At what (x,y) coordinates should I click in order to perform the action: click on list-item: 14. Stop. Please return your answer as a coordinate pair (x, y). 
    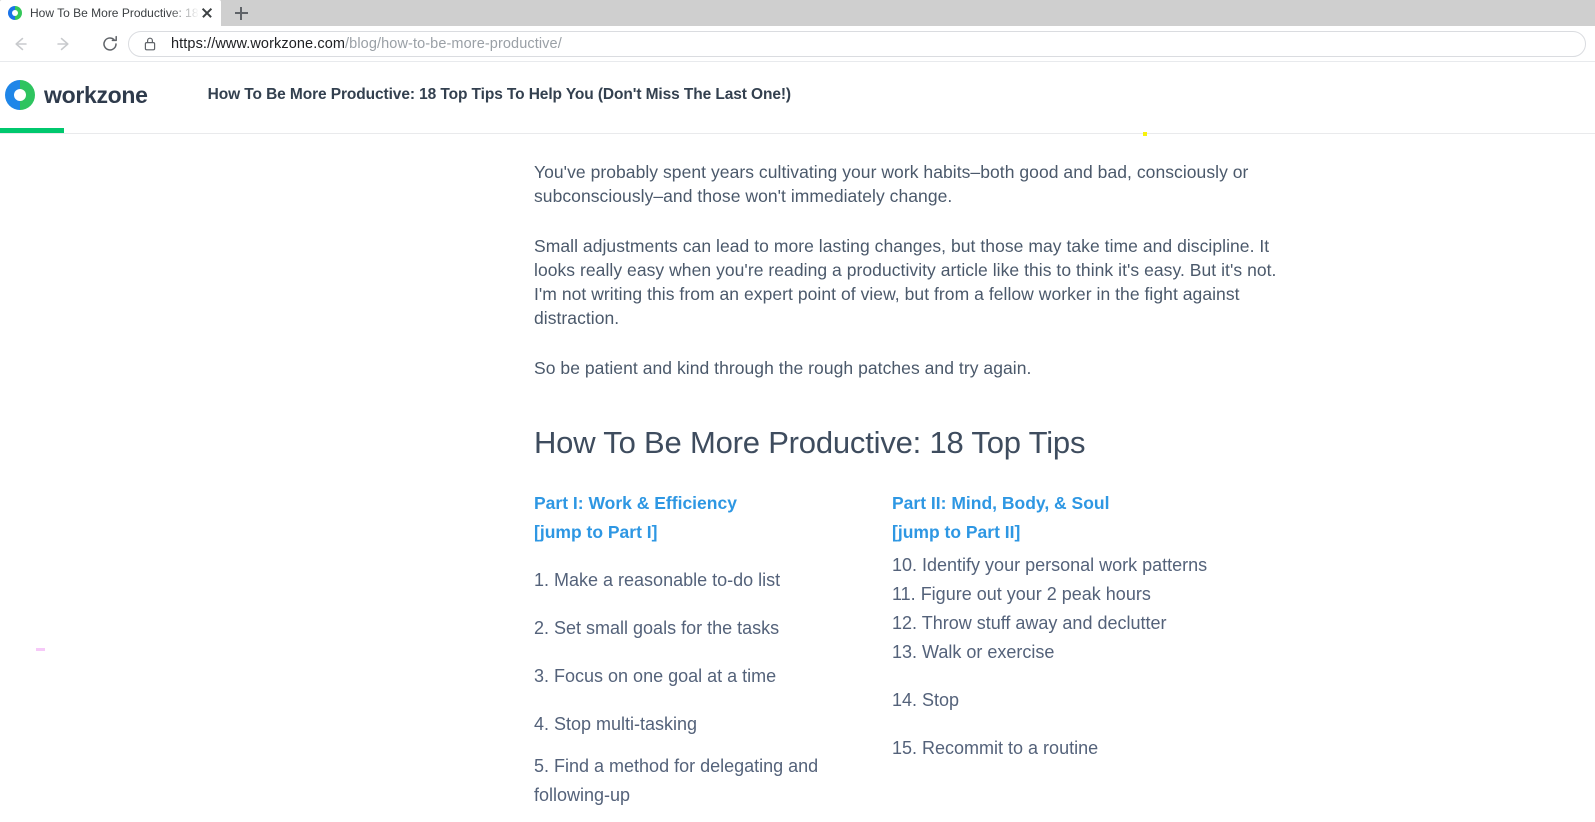
    Looking at the image, I should click on (926, 700).